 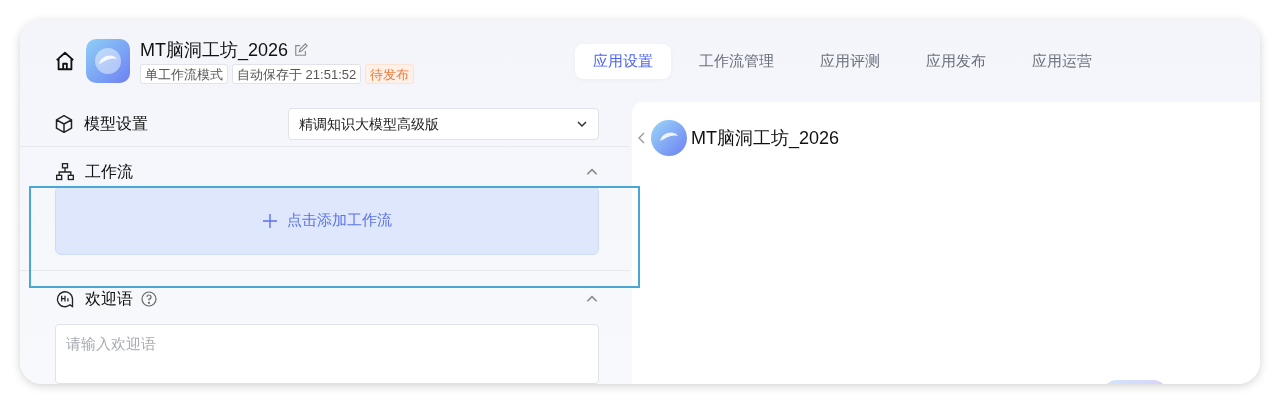 What do you see at coordinates (116, 124) in the screenshot?
I see `section-title: 模型设置` at bounding box center [116, 124].